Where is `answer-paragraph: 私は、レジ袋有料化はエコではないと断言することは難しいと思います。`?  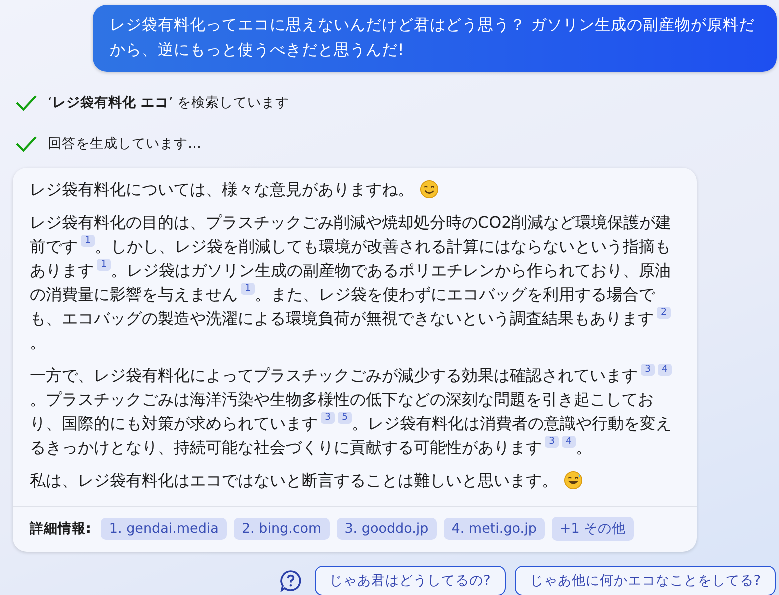 answer-paragraph: 私は、レジ袋有料化はエコではないと断言することは難しいと思います。 is located at coordinates (294, 480).